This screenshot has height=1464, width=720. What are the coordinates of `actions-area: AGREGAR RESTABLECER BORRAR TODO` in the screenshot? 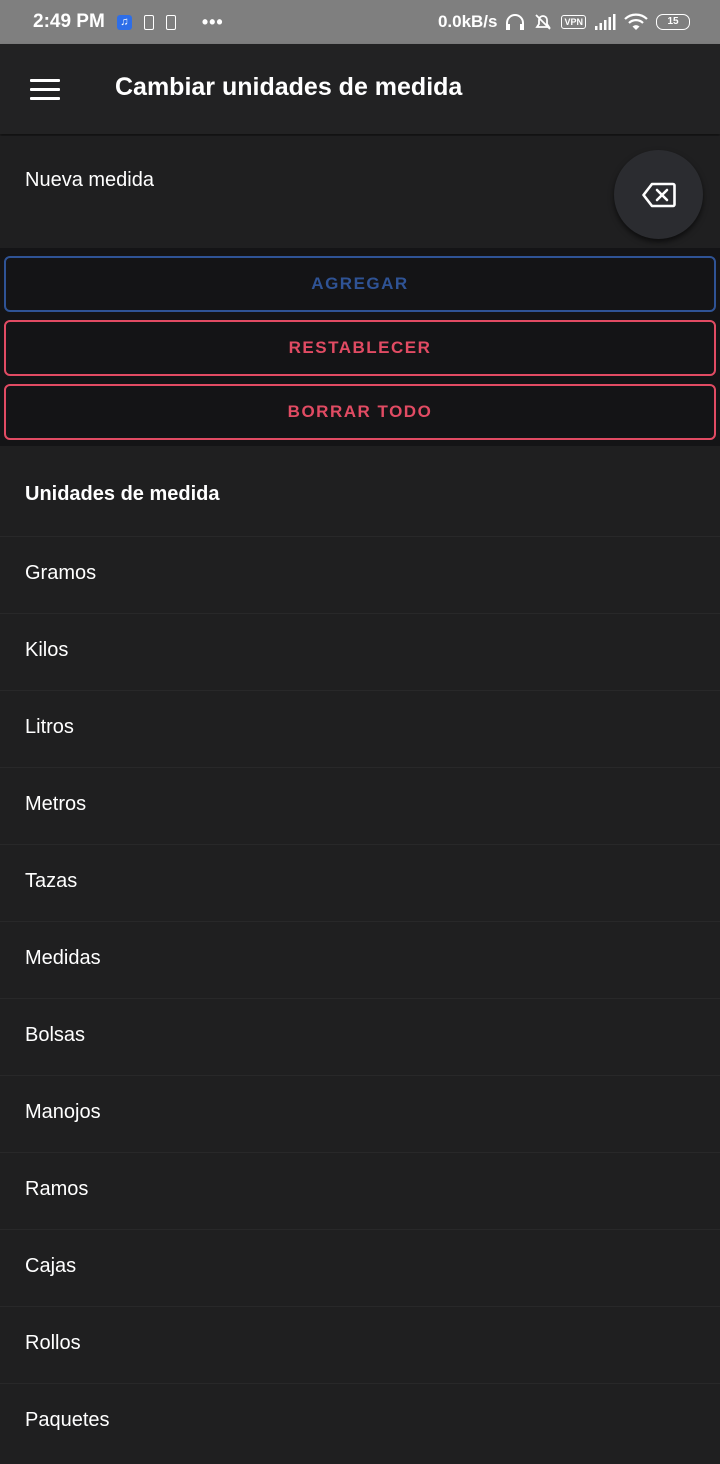 It's located at (360, 347).